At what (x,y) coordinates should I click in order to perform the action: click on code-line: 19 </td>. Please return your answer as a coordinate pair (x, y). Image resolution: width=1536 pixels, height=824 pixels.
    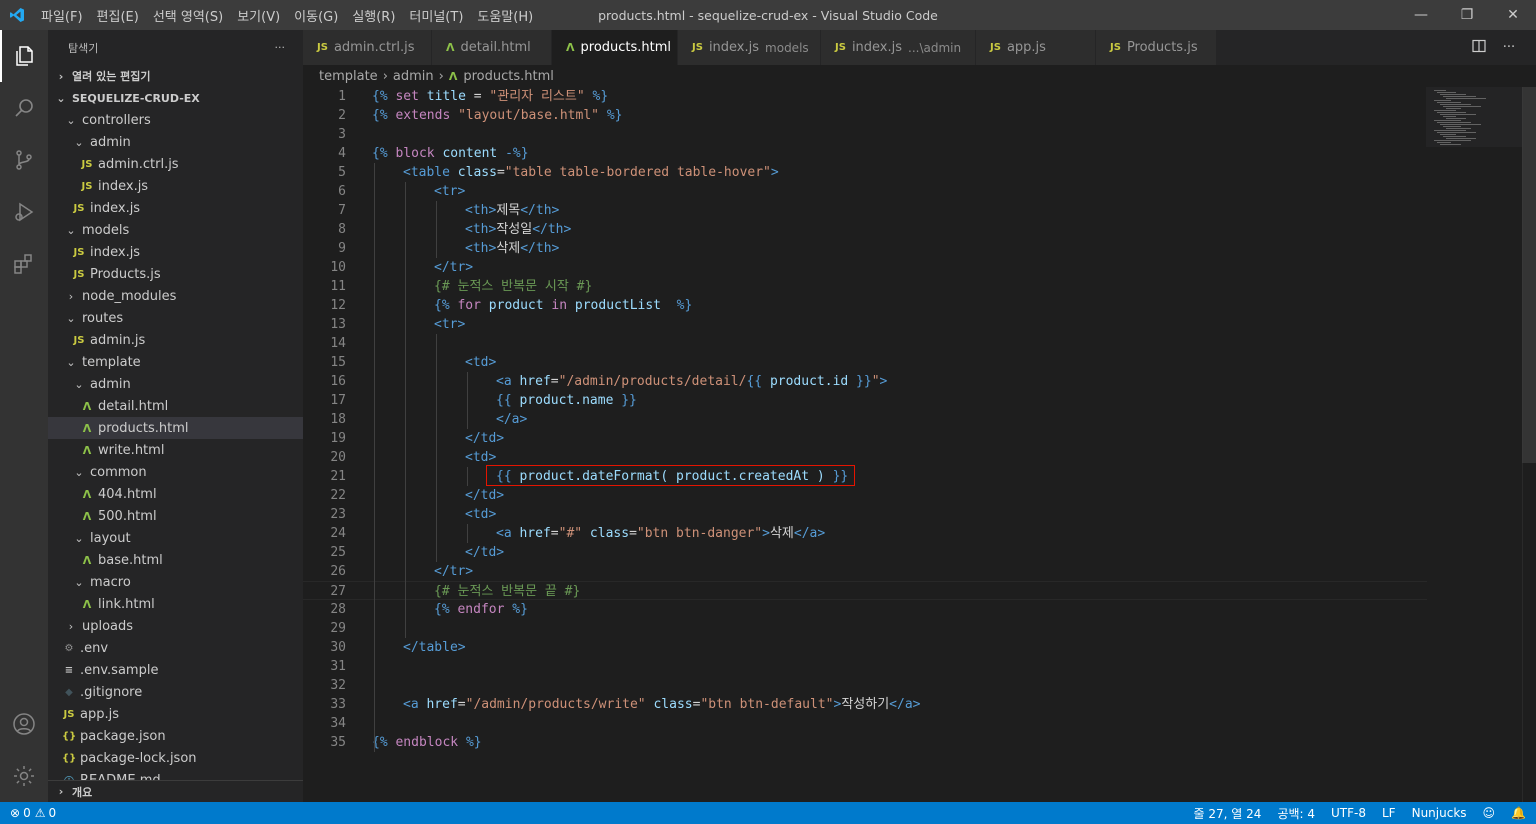
    Looking at the image, I should click on (865, 438).